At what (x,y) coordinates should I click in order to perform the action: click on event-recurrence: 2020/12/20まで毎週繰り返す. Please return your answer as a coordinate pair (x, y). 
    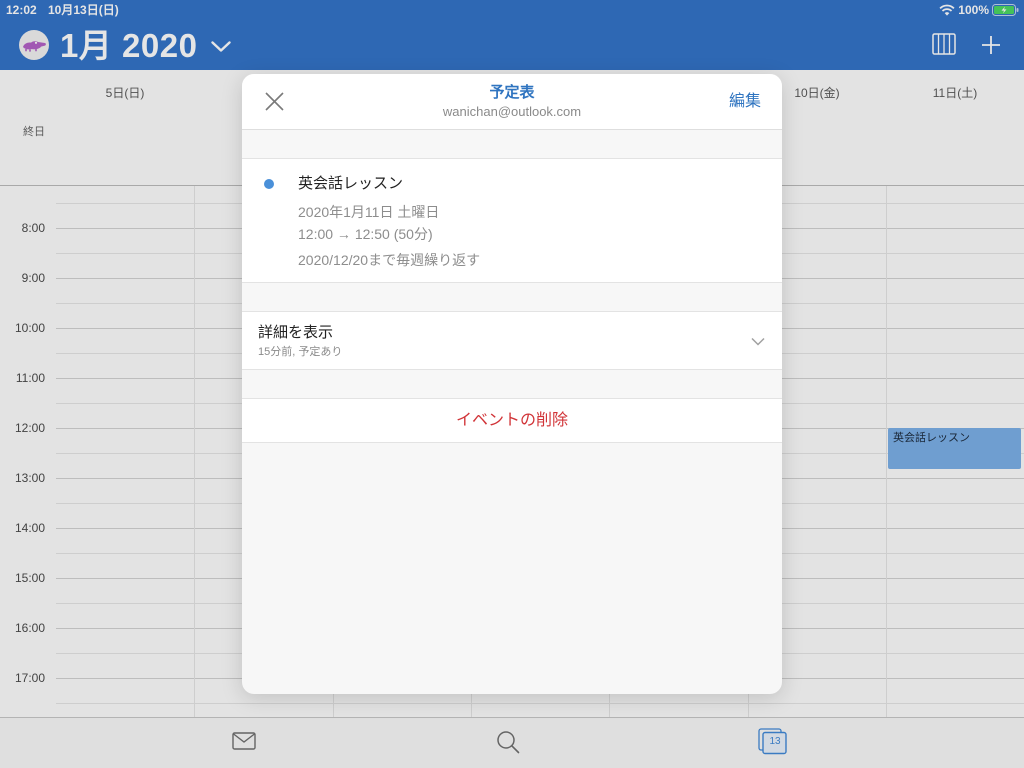
    Looking at the image, I should click on (389, 260).